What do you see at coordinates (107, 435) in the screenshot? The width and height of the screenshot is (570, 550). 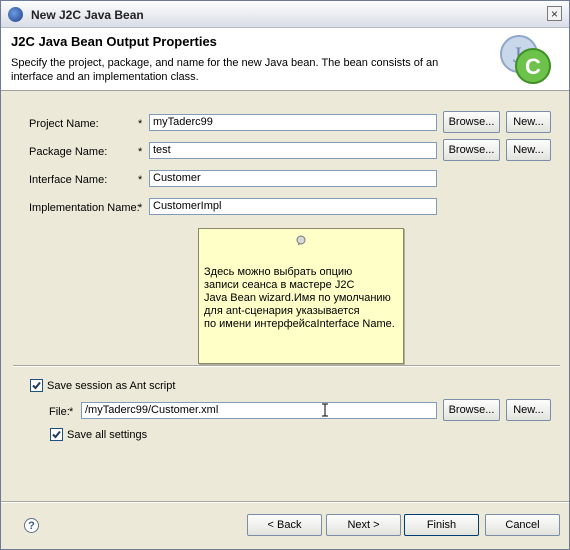 I see `save-all-settings-label: Save all settings` at bounding box center [107, 435].